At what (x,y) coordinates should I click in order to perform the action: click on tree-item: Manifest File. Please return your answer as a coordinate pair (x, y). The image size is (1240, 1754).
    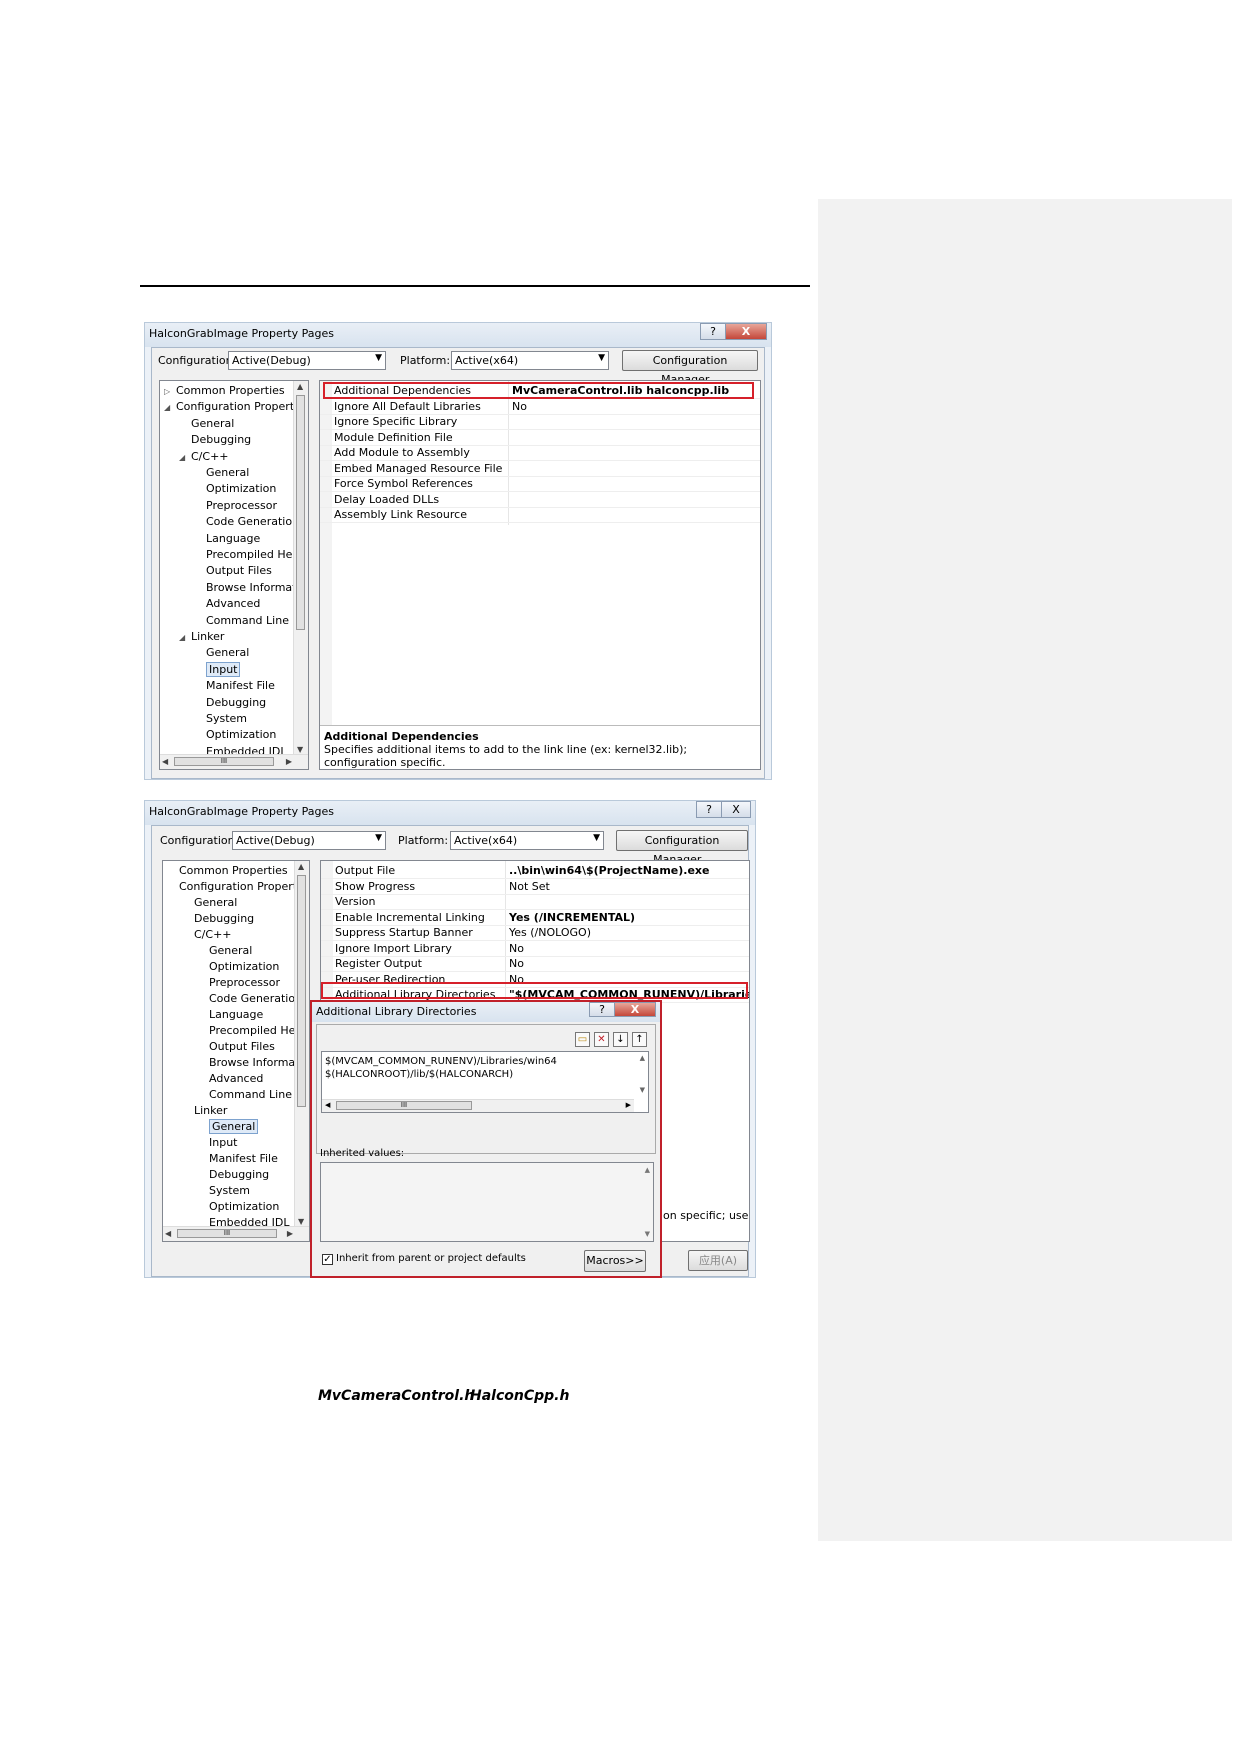
    Looking at the image, I should click on (237, 1159).